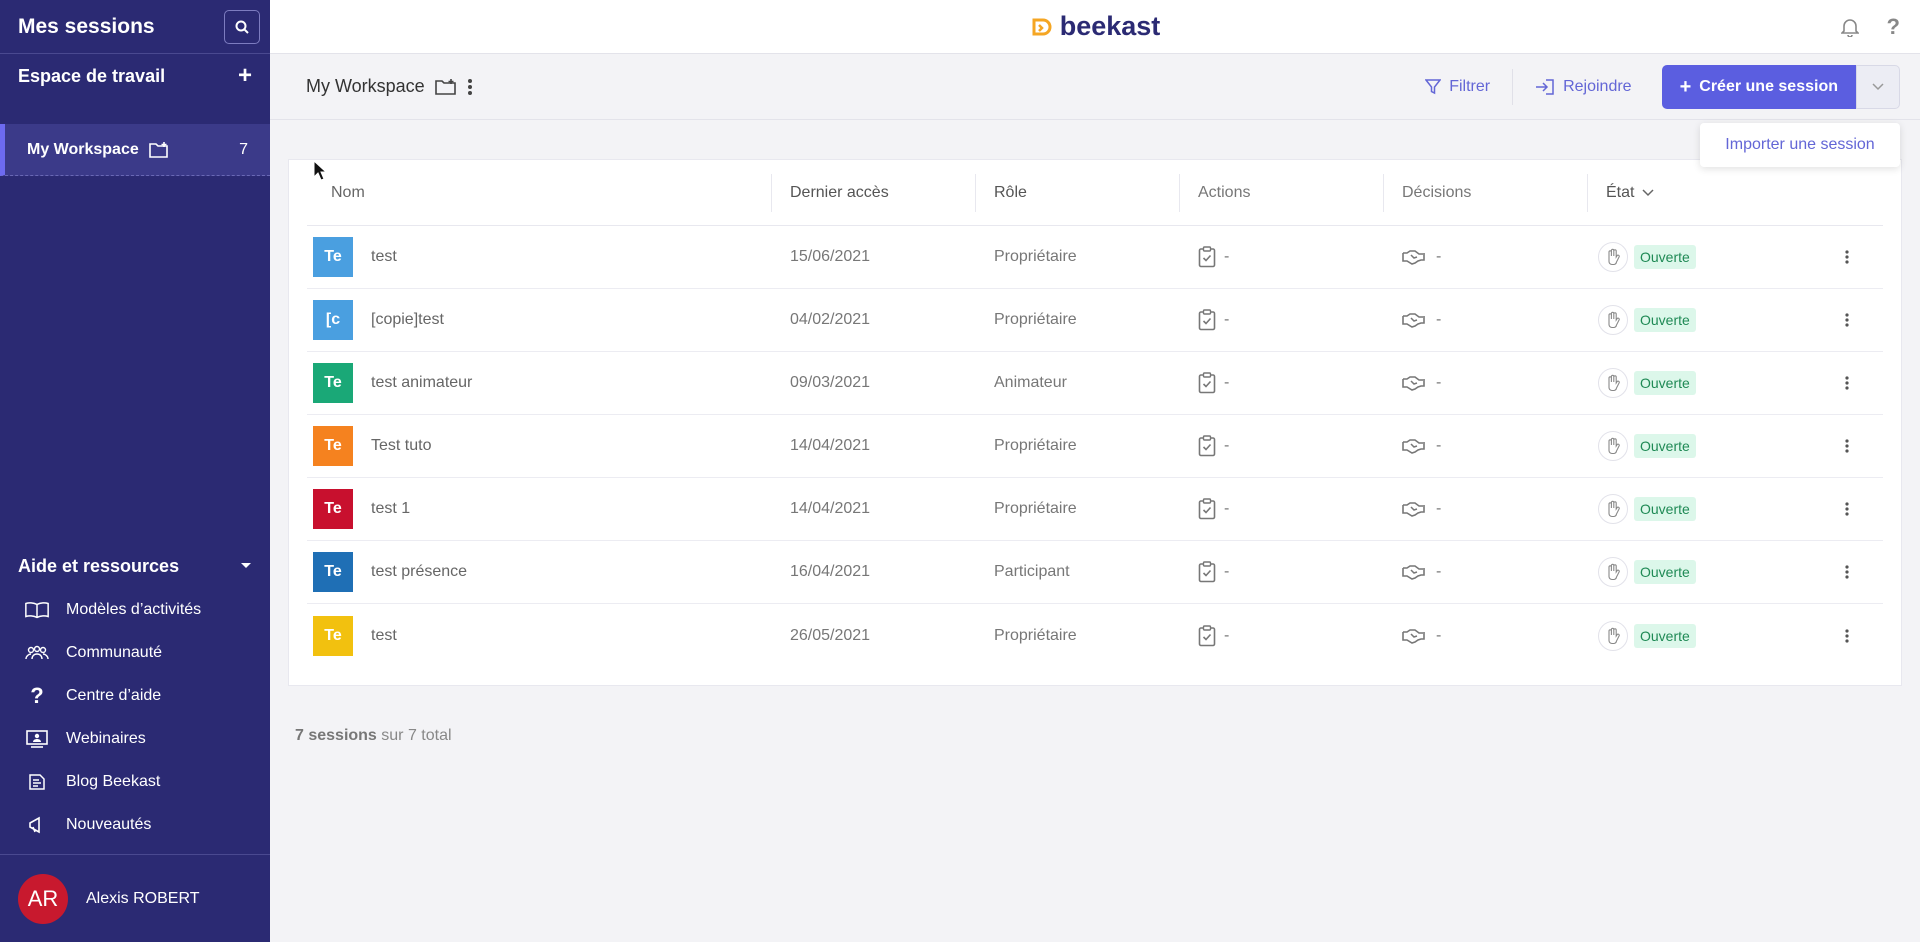 Image resolution: width=1920 pixels, height=942 pixels. Describe the element at coordinates (1698, 193) in the screenshot. I see `column-header-state: État` at that location.